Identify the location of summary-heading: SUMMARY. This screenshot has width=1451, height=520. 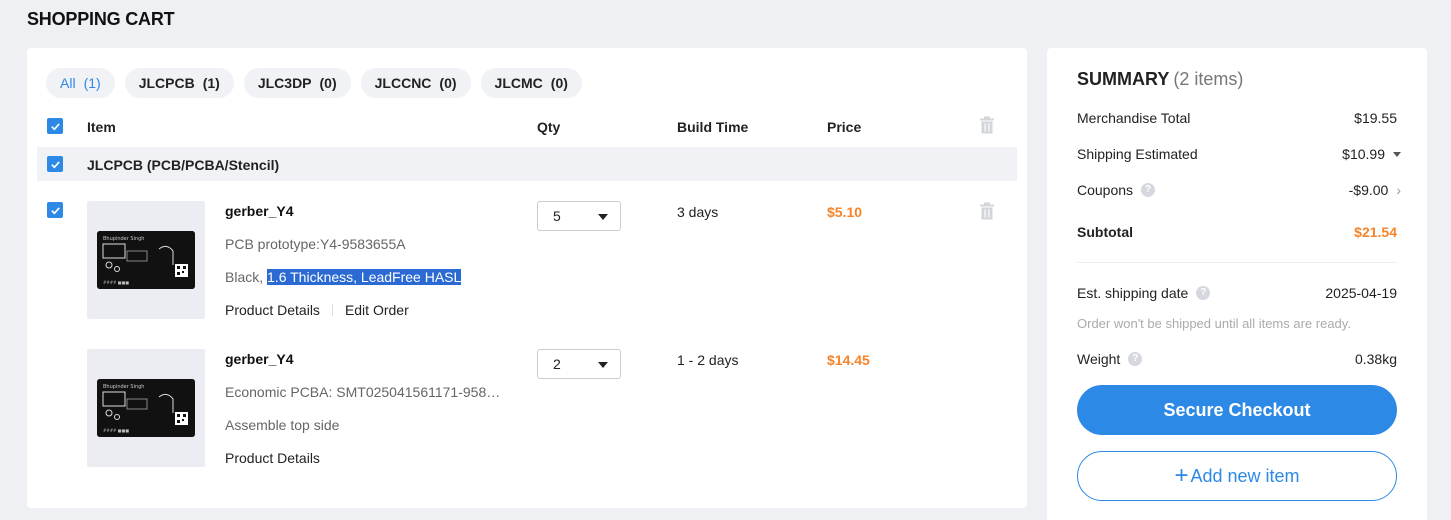
(1123, 79).